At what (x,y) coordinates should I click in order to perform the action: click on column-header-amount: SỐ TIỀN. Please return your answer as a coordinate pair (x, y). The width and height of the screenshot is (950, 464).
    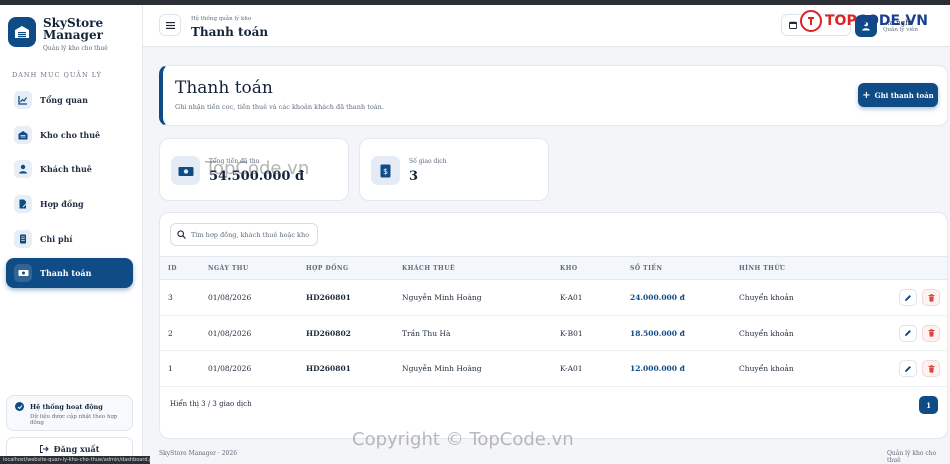
    Looking at the image, I should click on (646, 268).